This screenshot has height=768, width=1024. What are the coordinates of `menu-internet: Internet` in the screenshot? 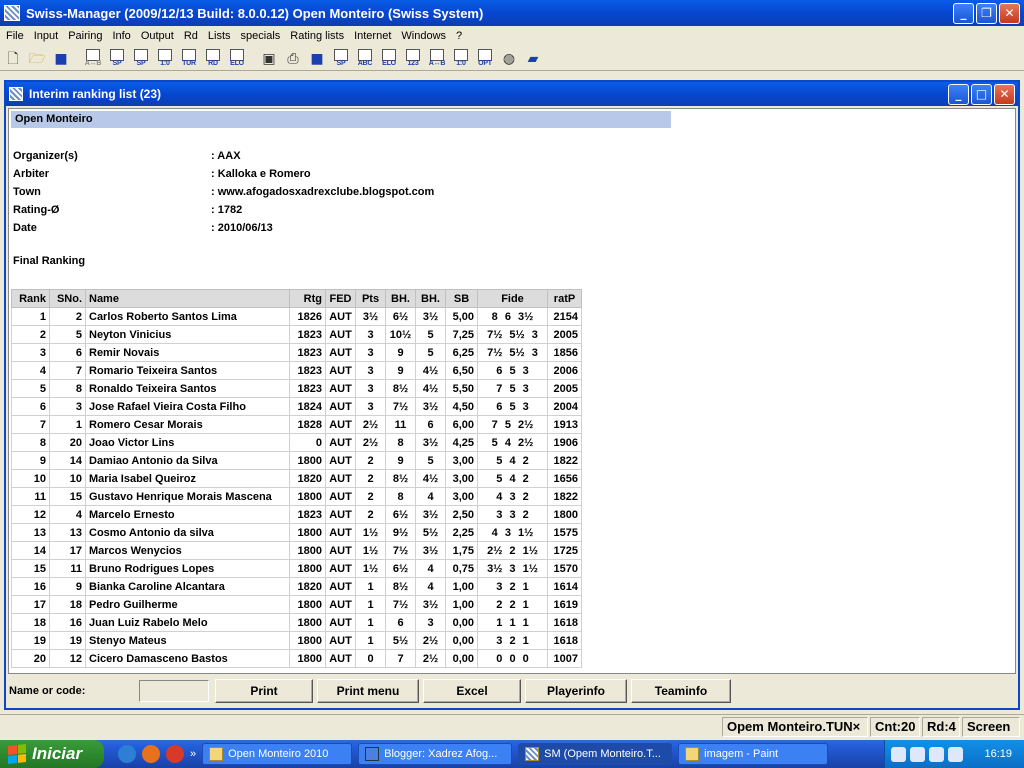 It's located at (373, 36).